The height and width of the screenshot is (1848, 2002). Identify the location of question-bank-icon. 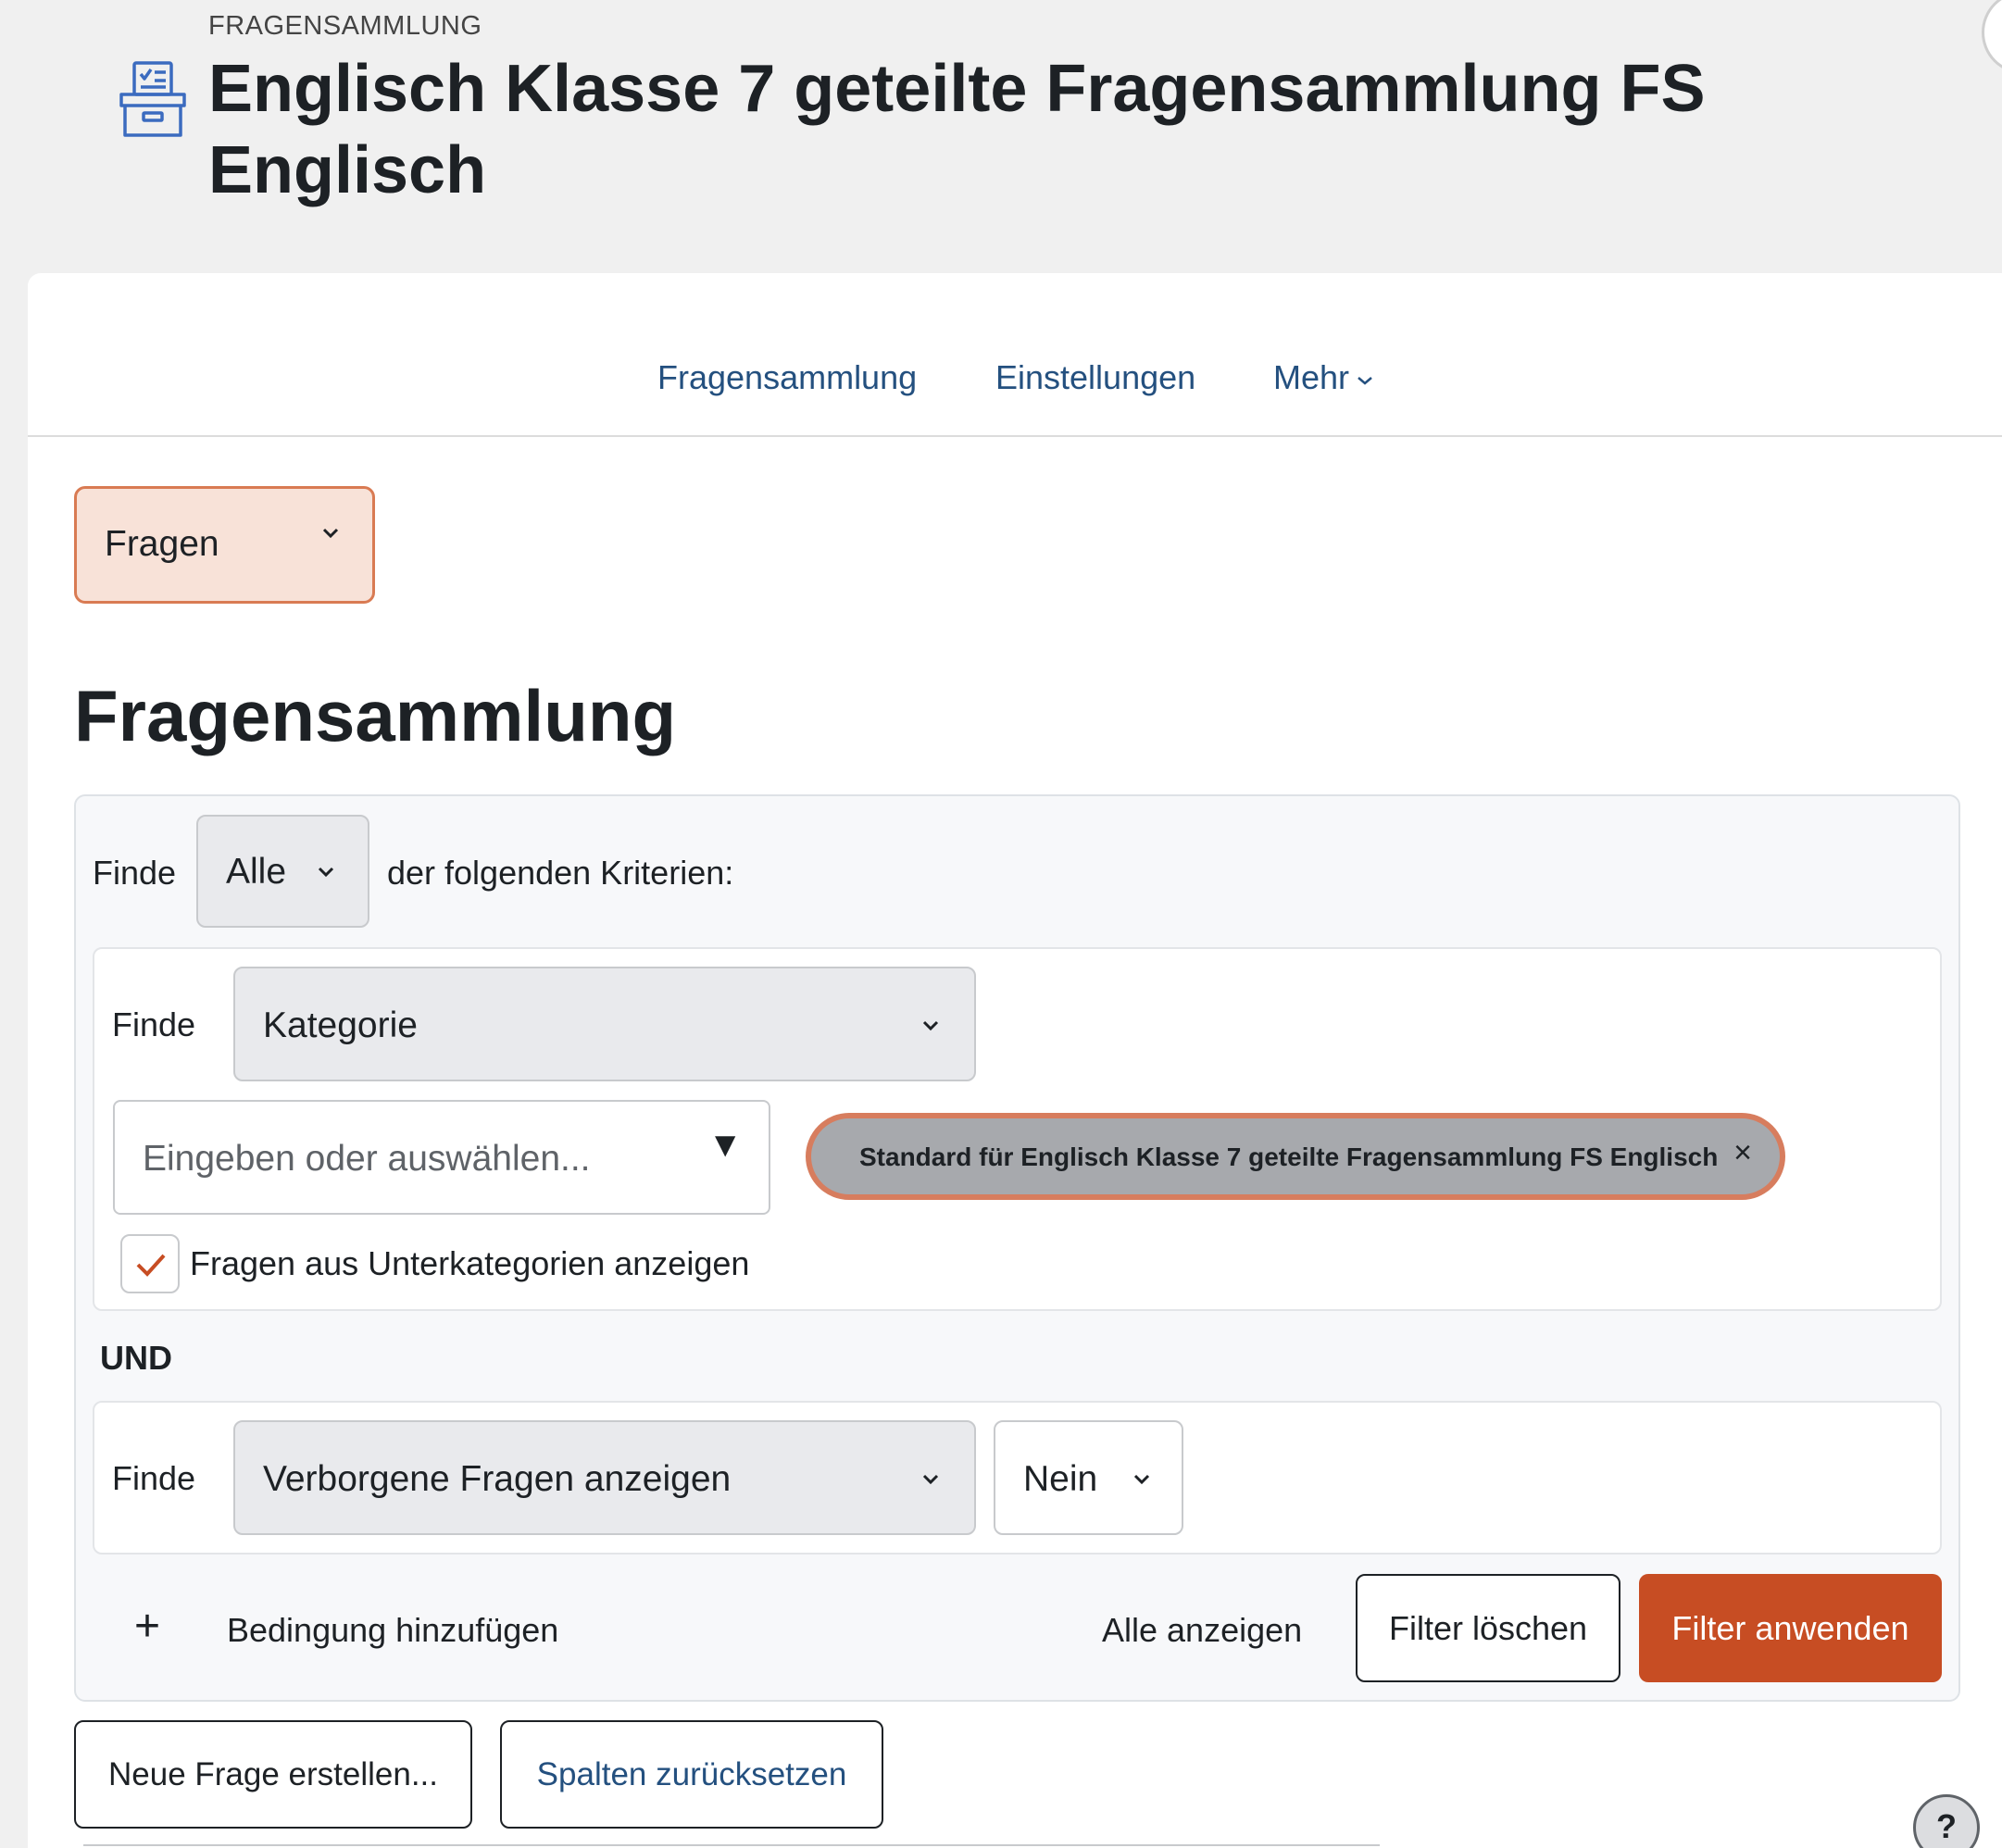
(153, 99).